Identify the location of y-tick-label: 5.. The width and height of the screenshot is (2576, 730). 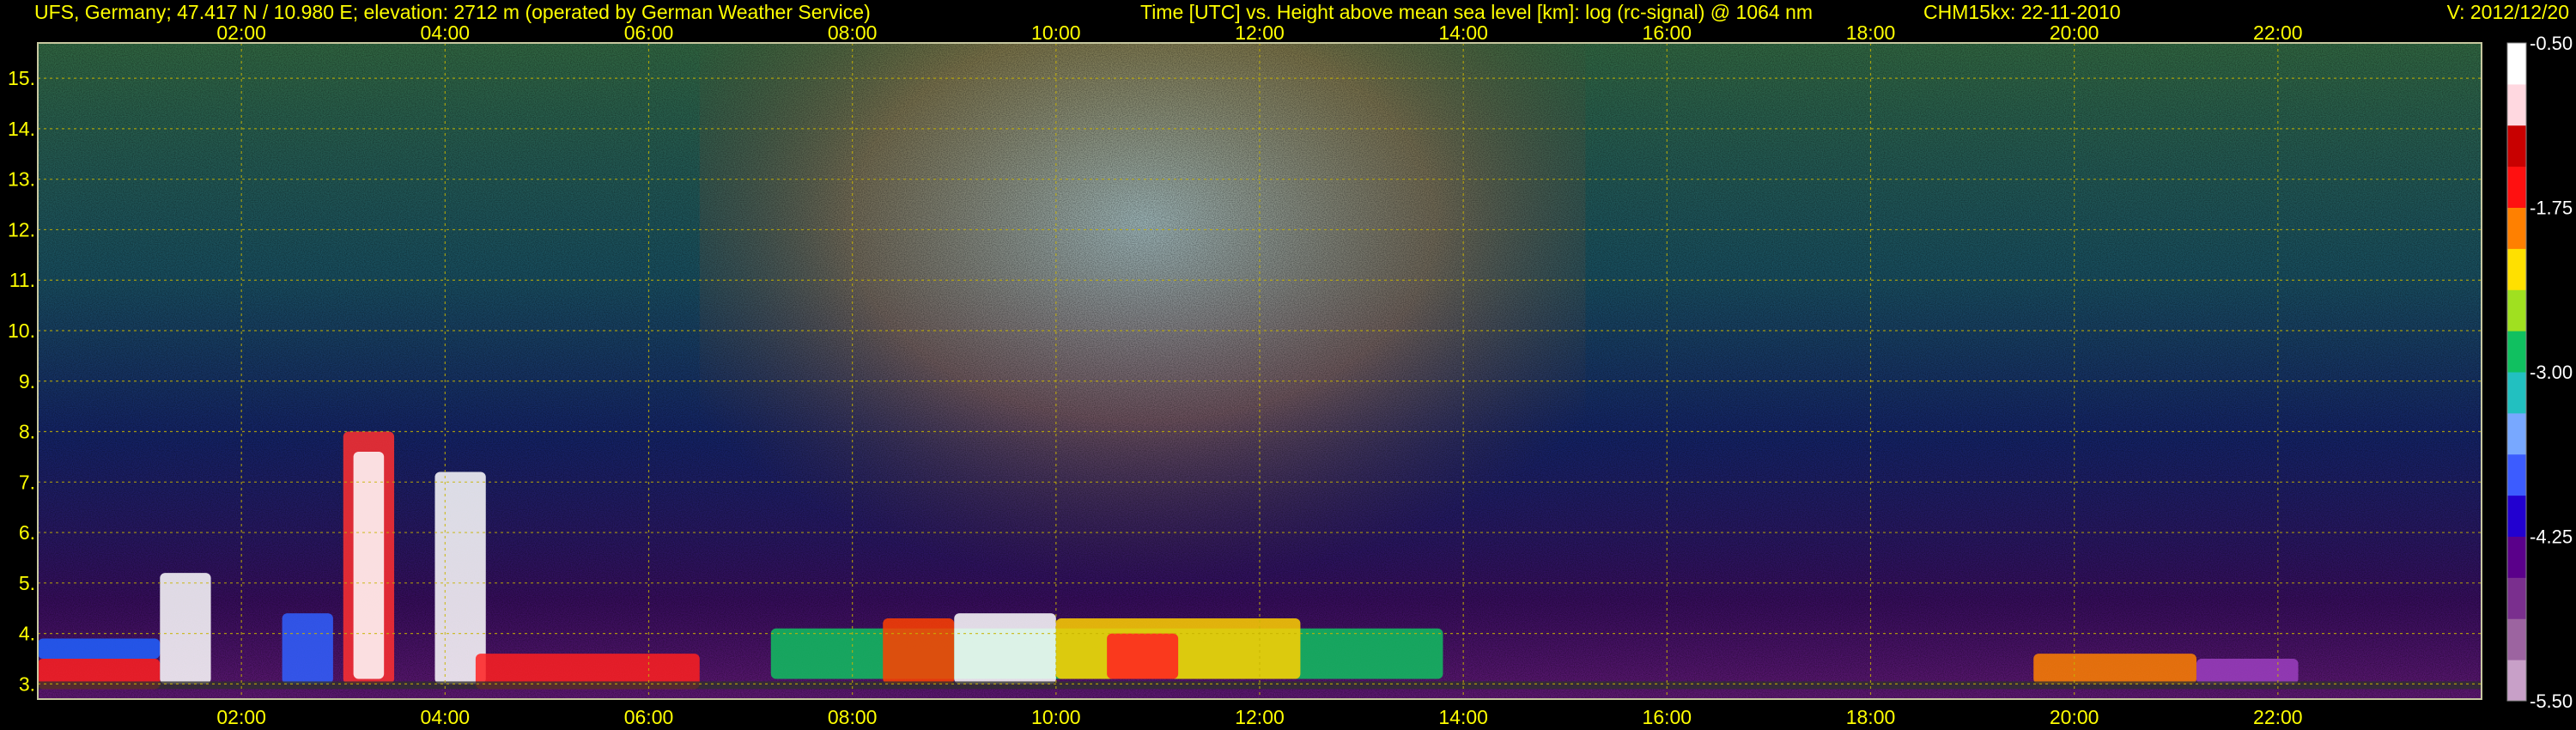
(27, 583).